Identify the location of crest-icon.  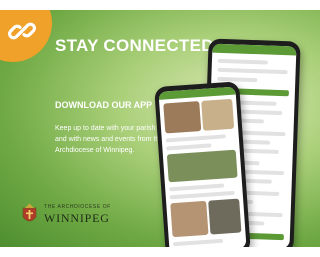
(29, 212).